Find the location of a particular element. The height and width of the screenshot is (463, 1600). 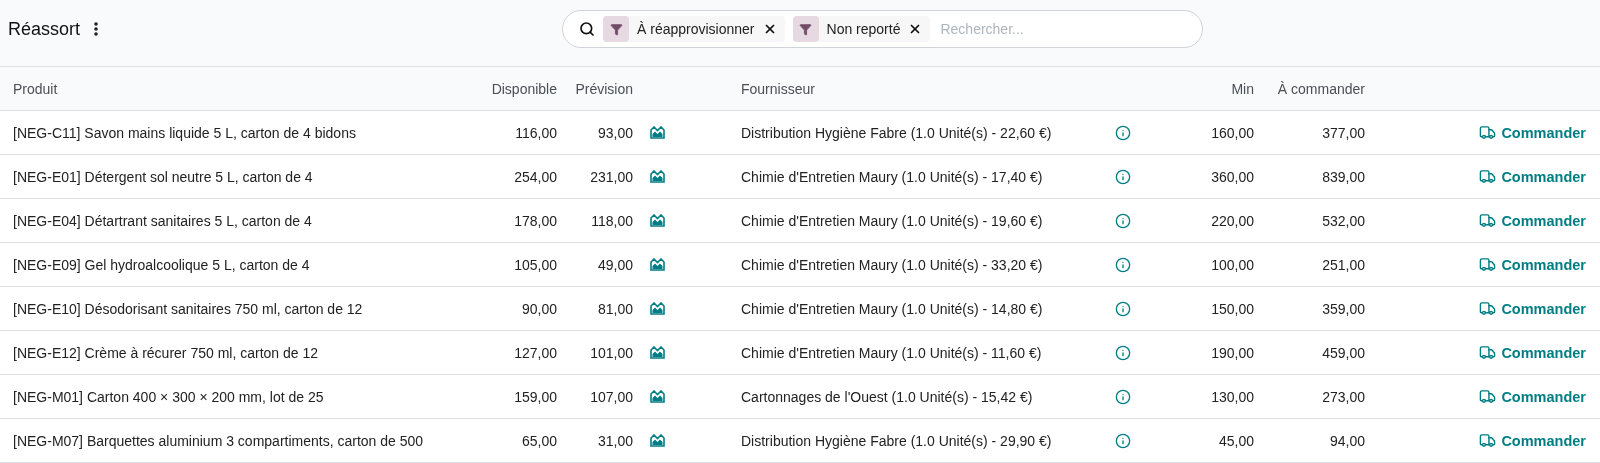

forecast-cell: 93,00 is located at coordinates (615, 132).